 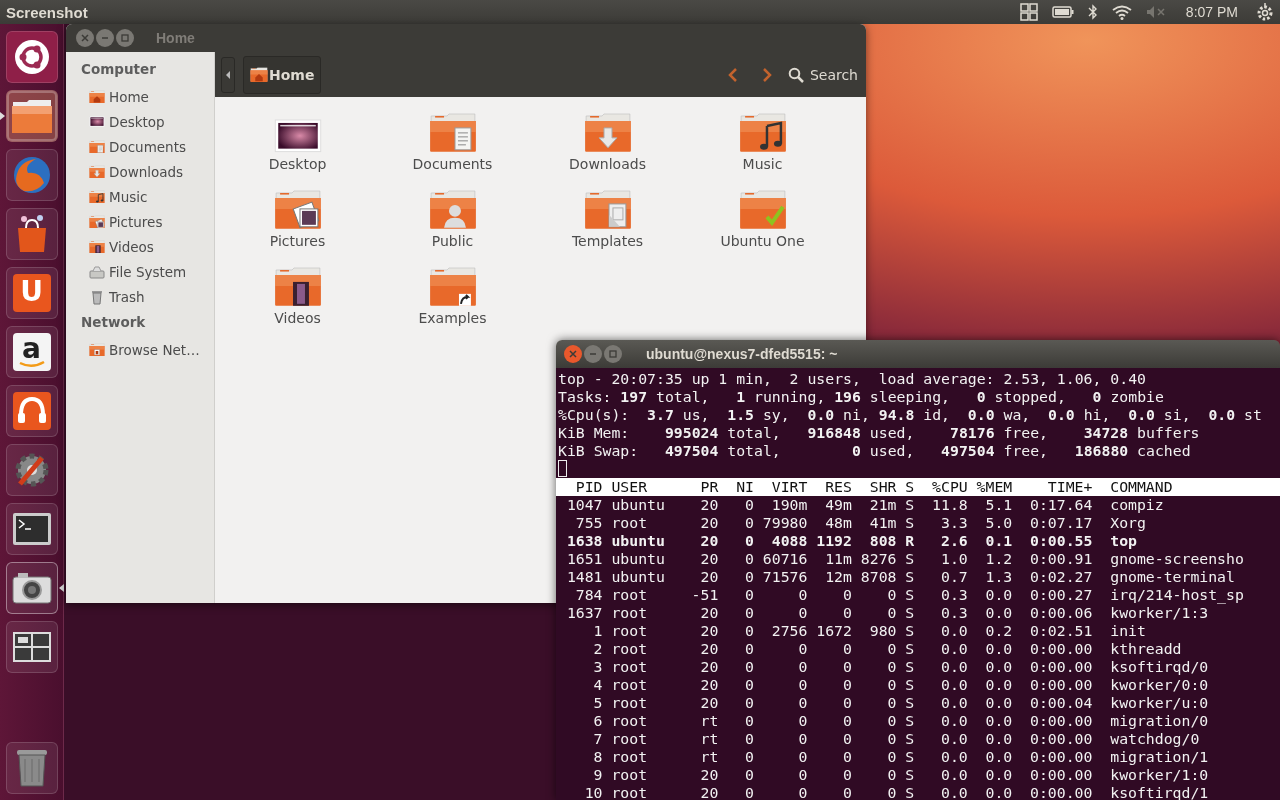 I want to click on table-cell-text: 755, so click(x=588, y=523).